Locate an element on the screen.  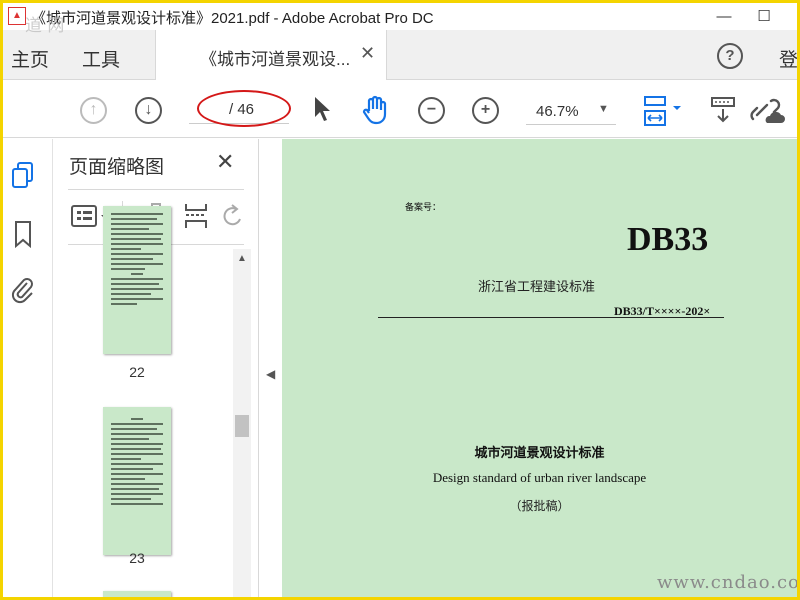
record-number-label: 备案号： is located at coordinates (423, 208).